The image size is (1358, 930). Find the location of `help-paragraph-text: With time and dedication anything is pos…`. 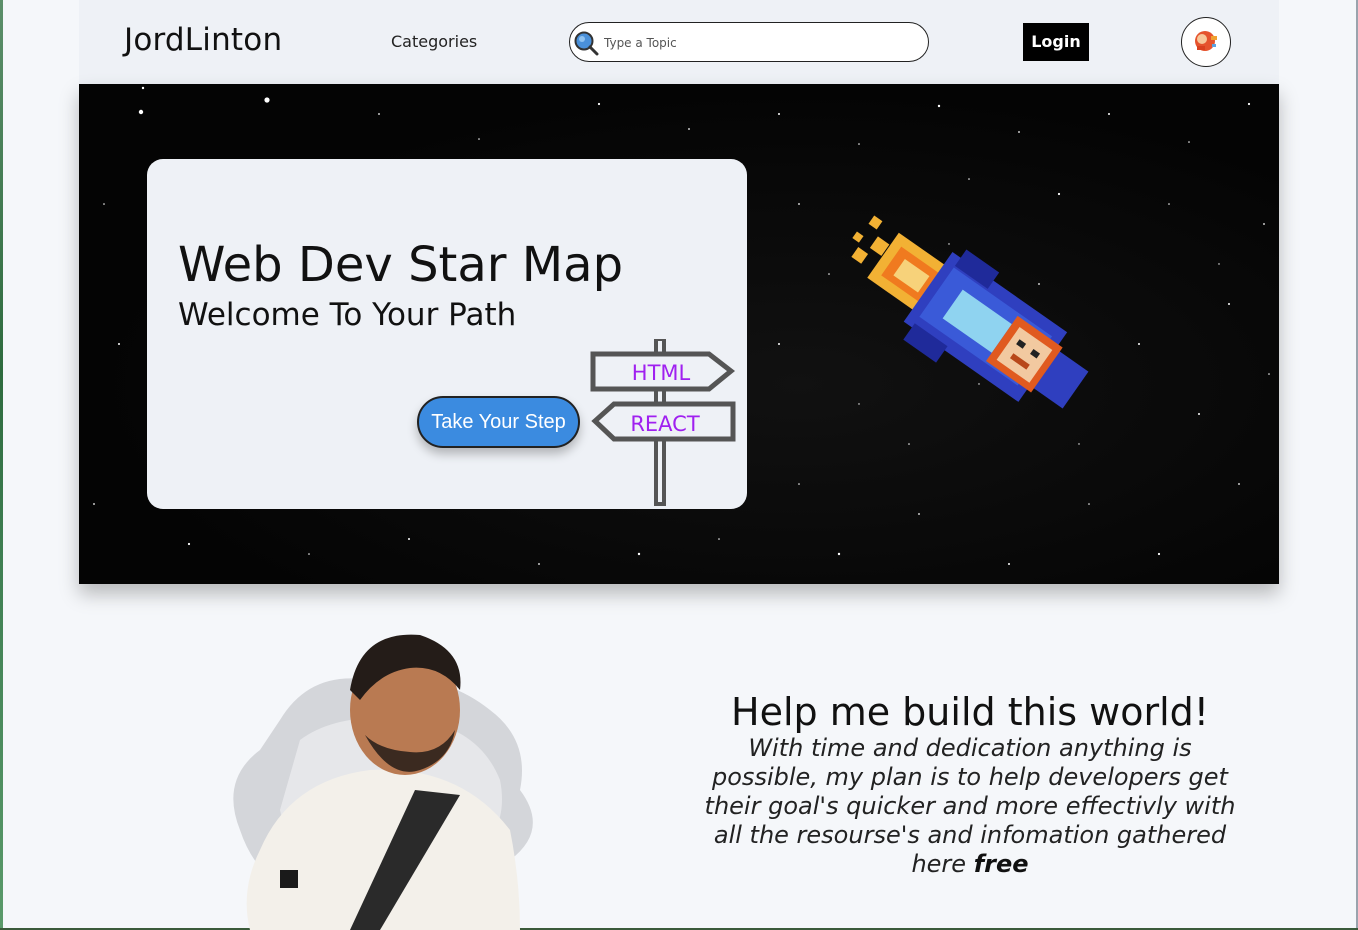

help-paragraph-text: With time and dedication anything is pos… is located at coordinates (970, 806).